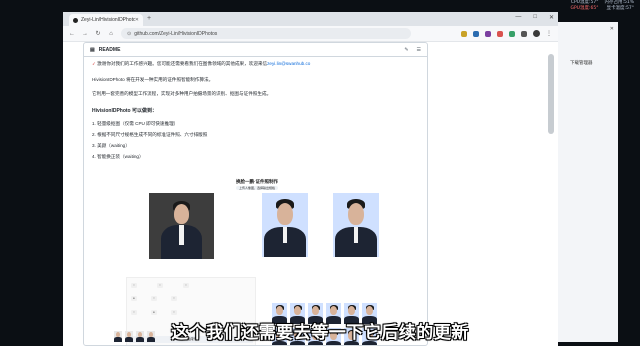 This screenshot has width=640, height=346. Describe the element at coordinates (524, 33) in the screenshot. I see `extensions-puzzle-icon` at that location.